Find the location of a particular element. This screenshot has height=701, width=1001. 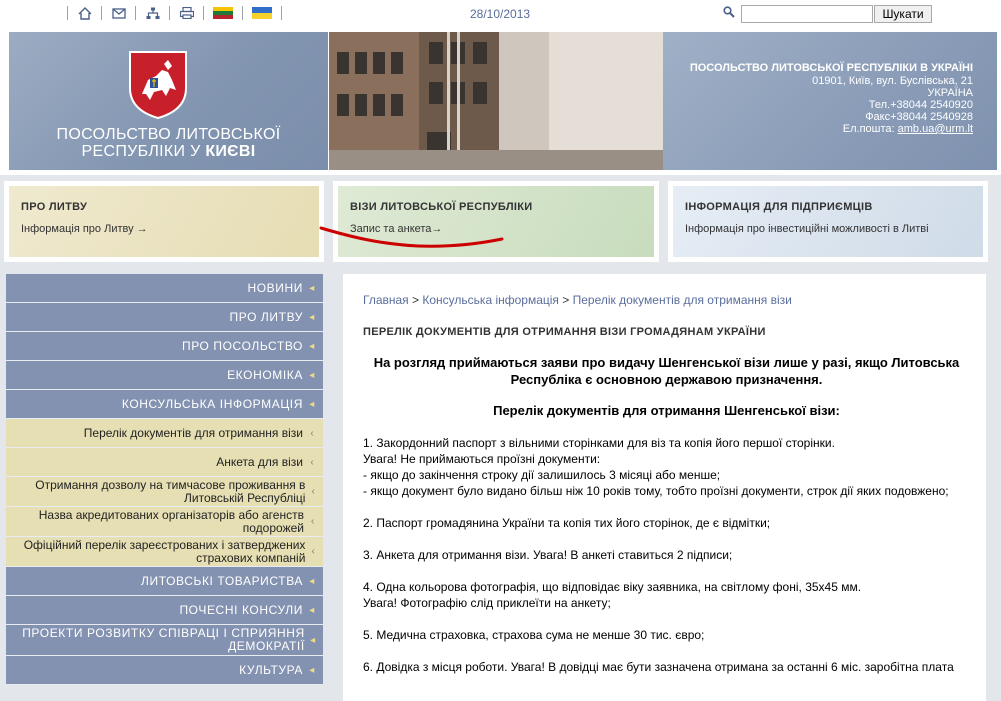

print-icon is located at coordinates (186, 13).